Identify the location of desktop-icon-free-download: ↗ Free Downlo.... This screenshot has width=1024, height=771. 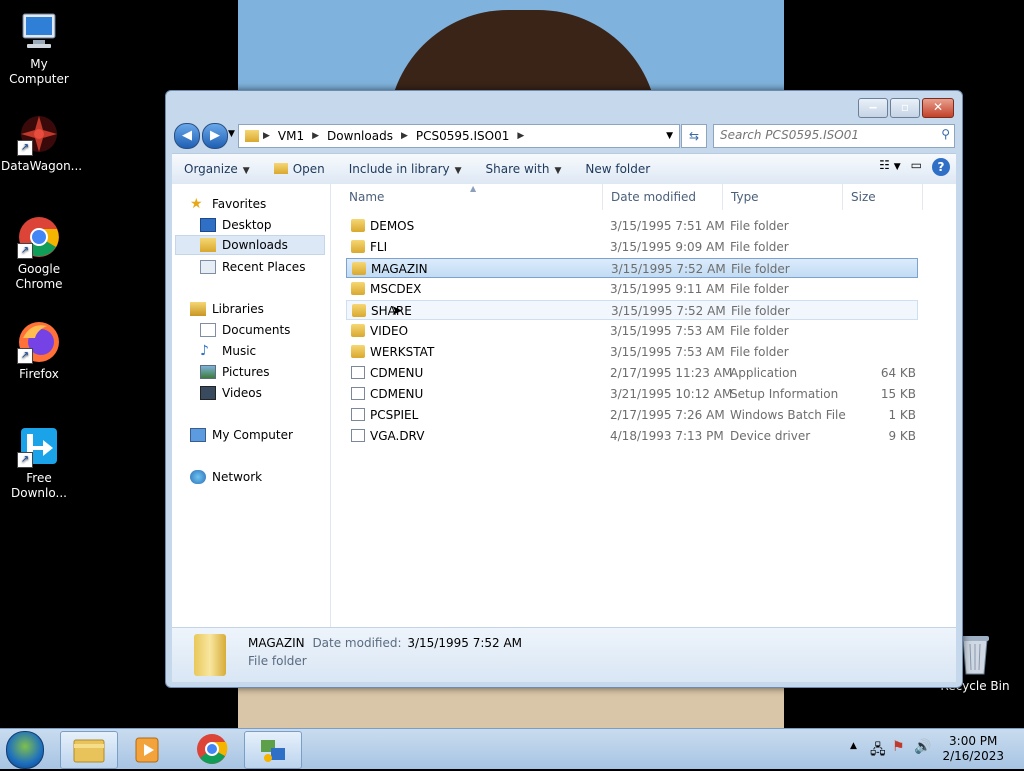
(39, 462).